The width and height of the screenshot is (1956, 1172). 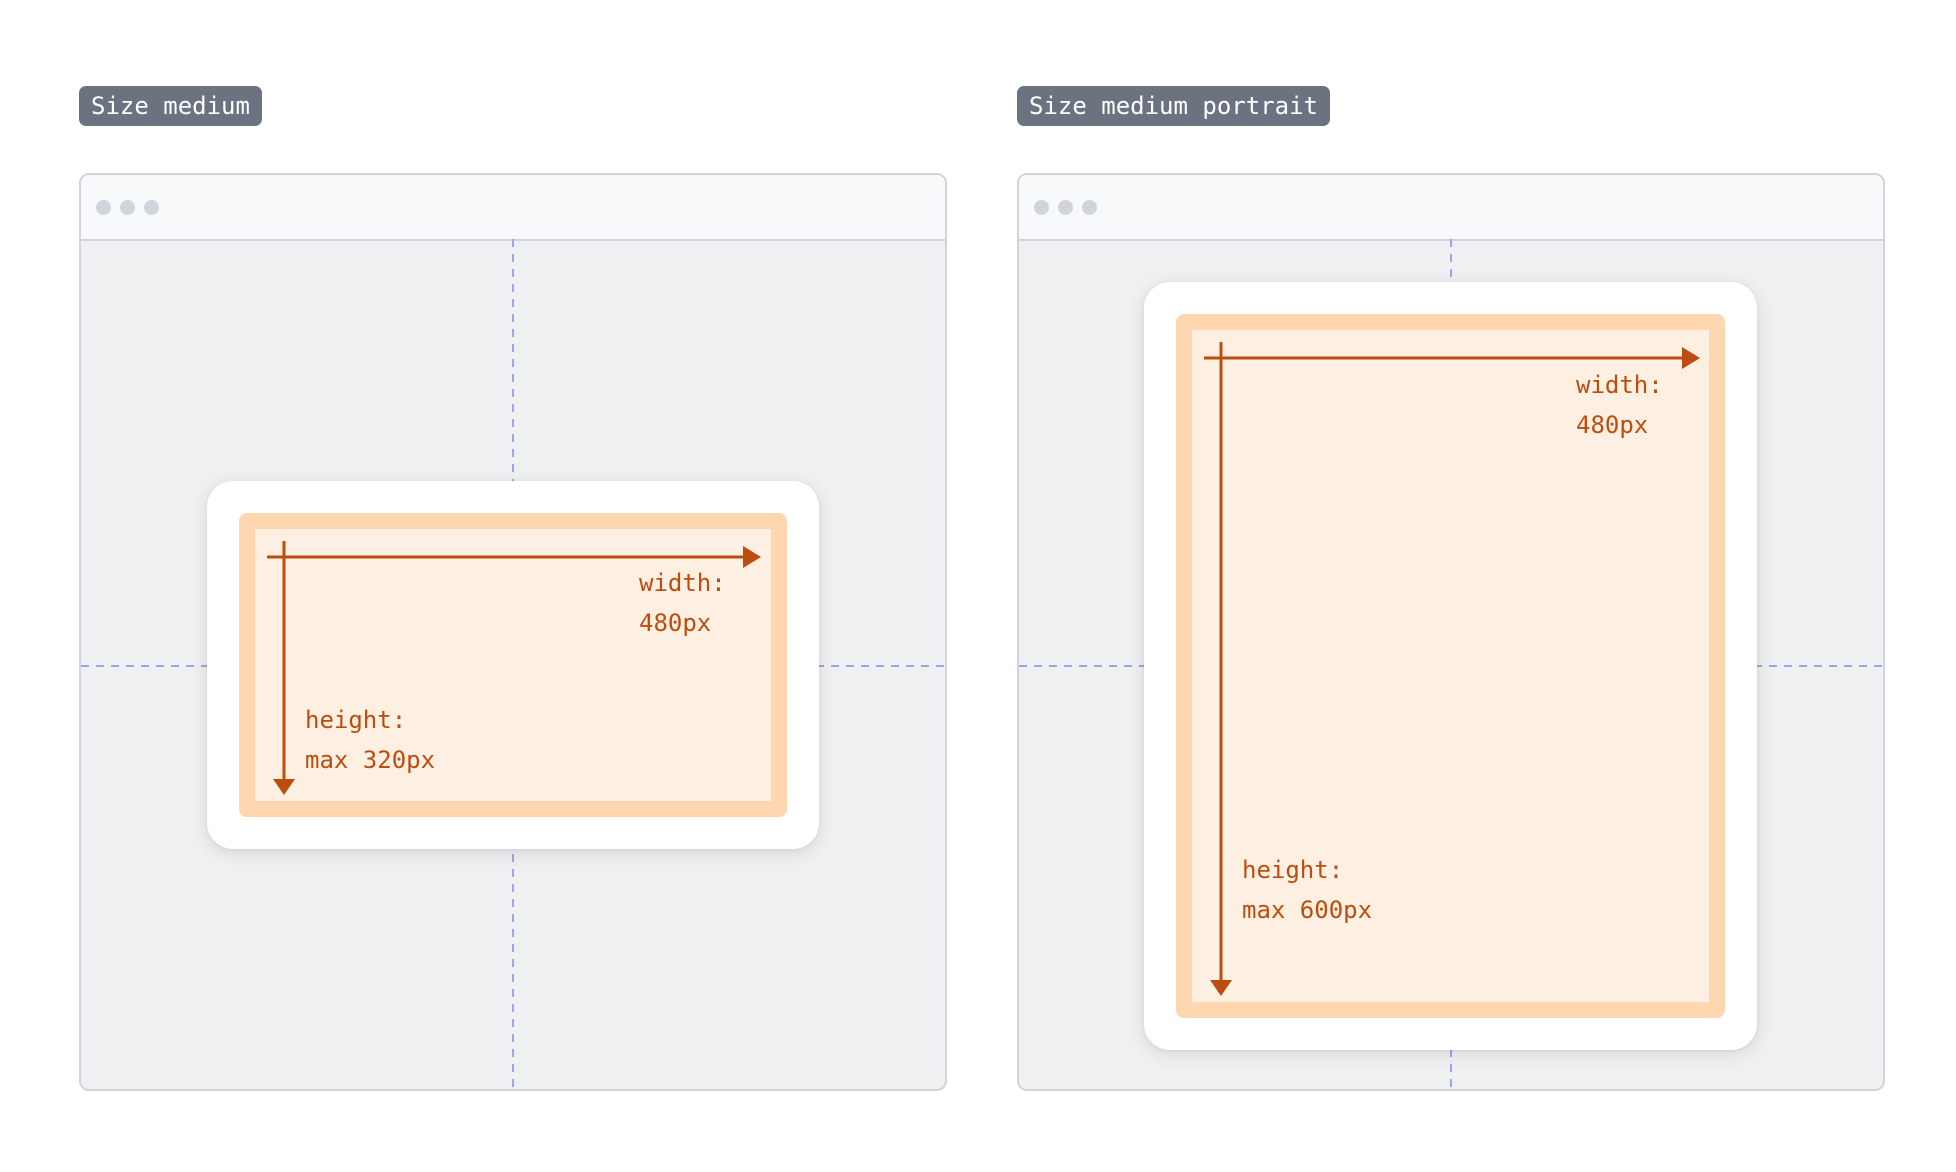 I want to click on dialog: width: 480px height: max 320px, so click(x=513, y=665).